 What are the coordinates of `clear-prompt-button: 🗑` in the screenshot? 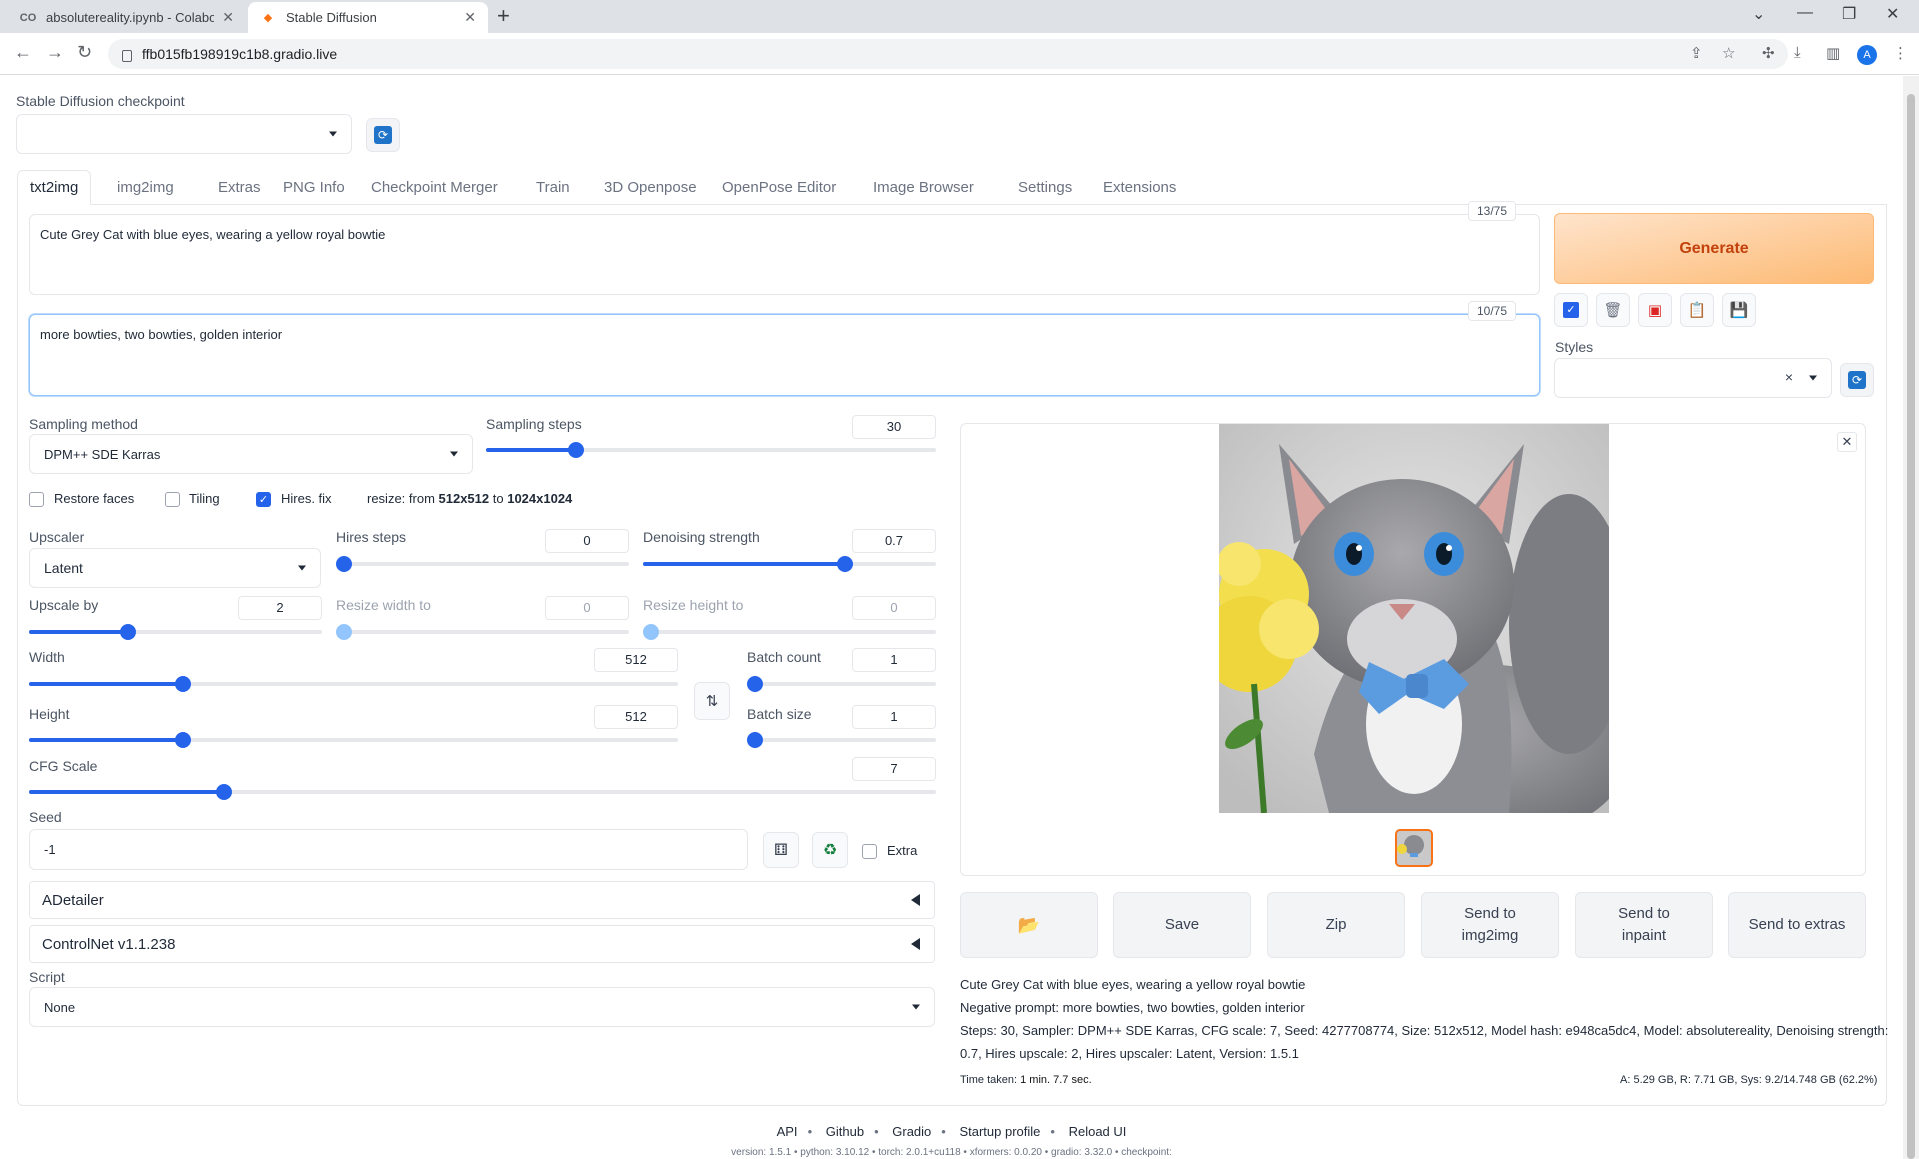 It's located at (1613, 310).